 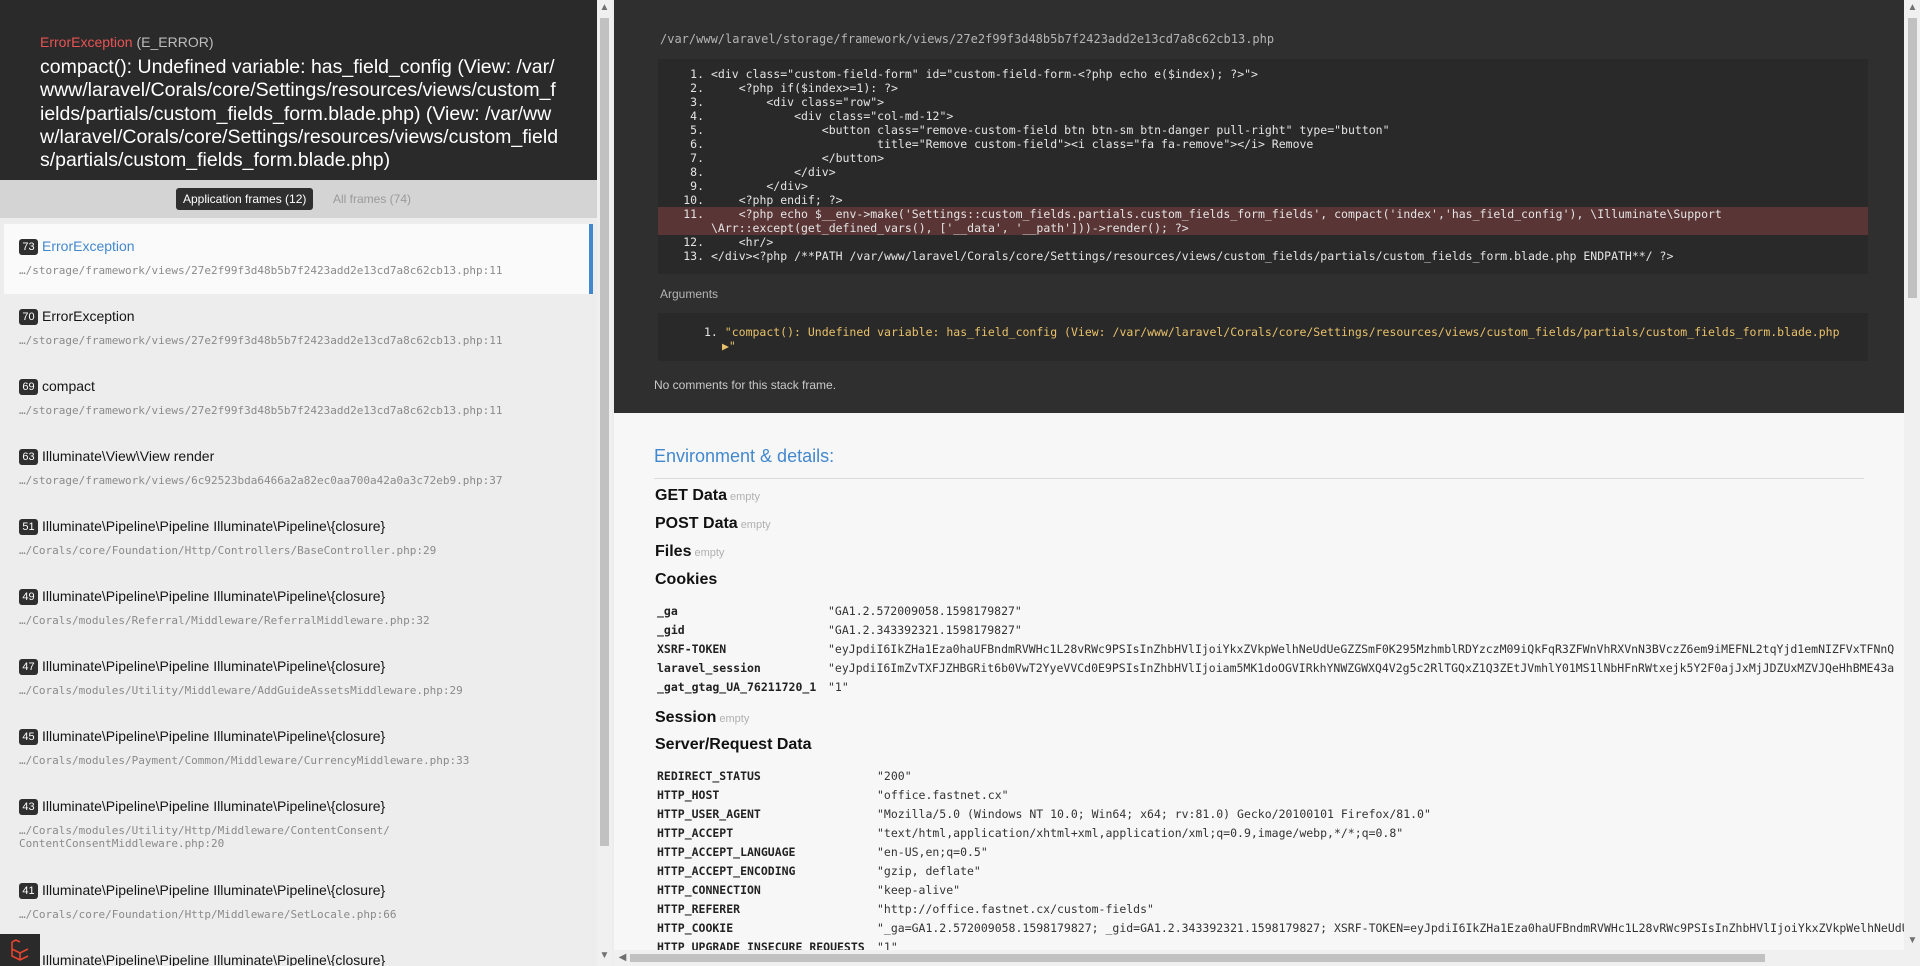 What do you see at coordinates (733, 744) in the screenshot?
I see `server-request-heading: Server/Request Data` at bounding box center [733, 744].